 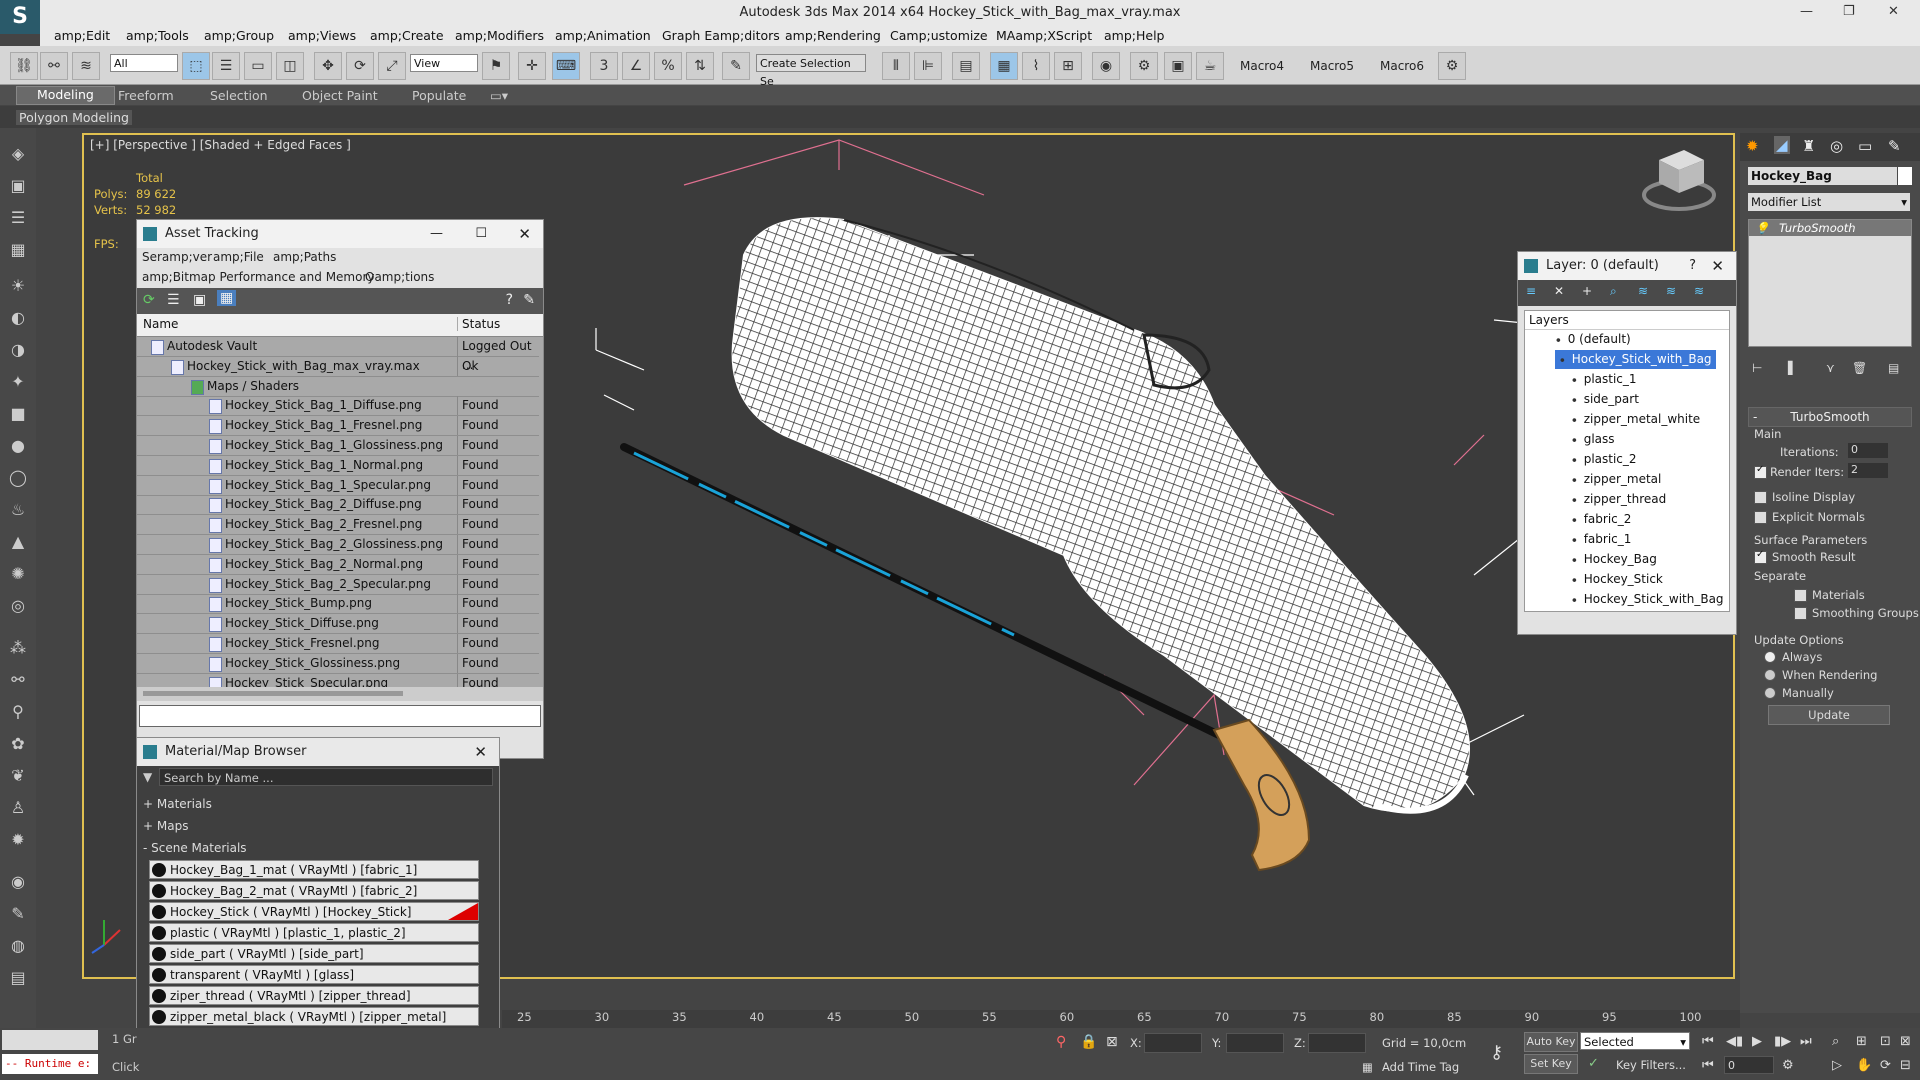 I want to click on minimize-icon: —, so click(x=1806, y=11).